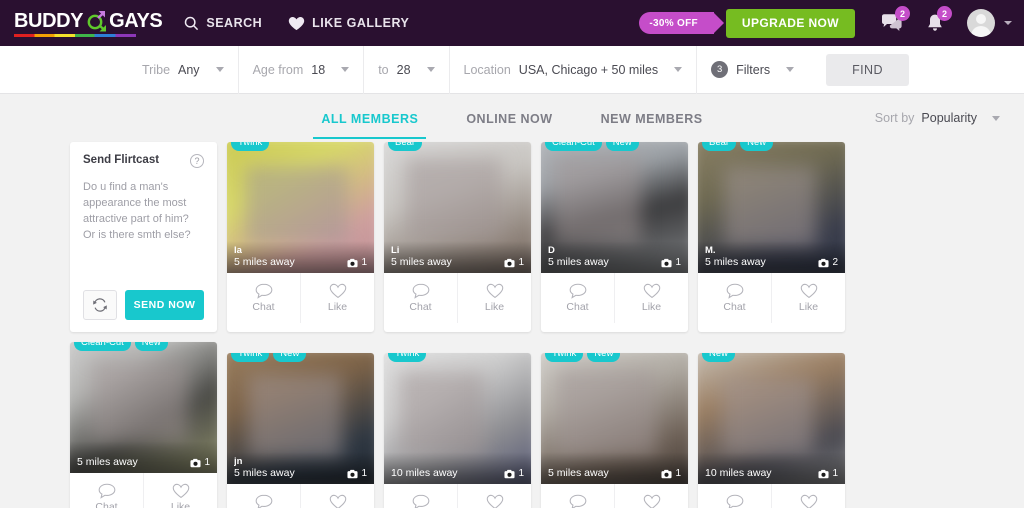  I want to click on tab-online-now: ONLINE NOW, so click(509, 118).